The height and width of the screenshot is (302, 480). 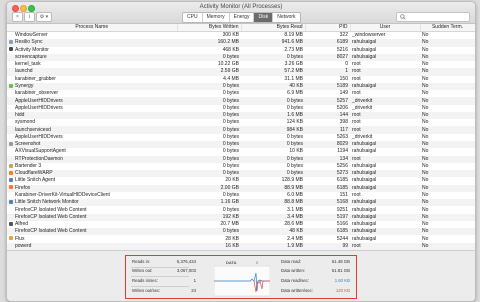 I want to click on tab-memory: Memory, so click(x=216, y=17).